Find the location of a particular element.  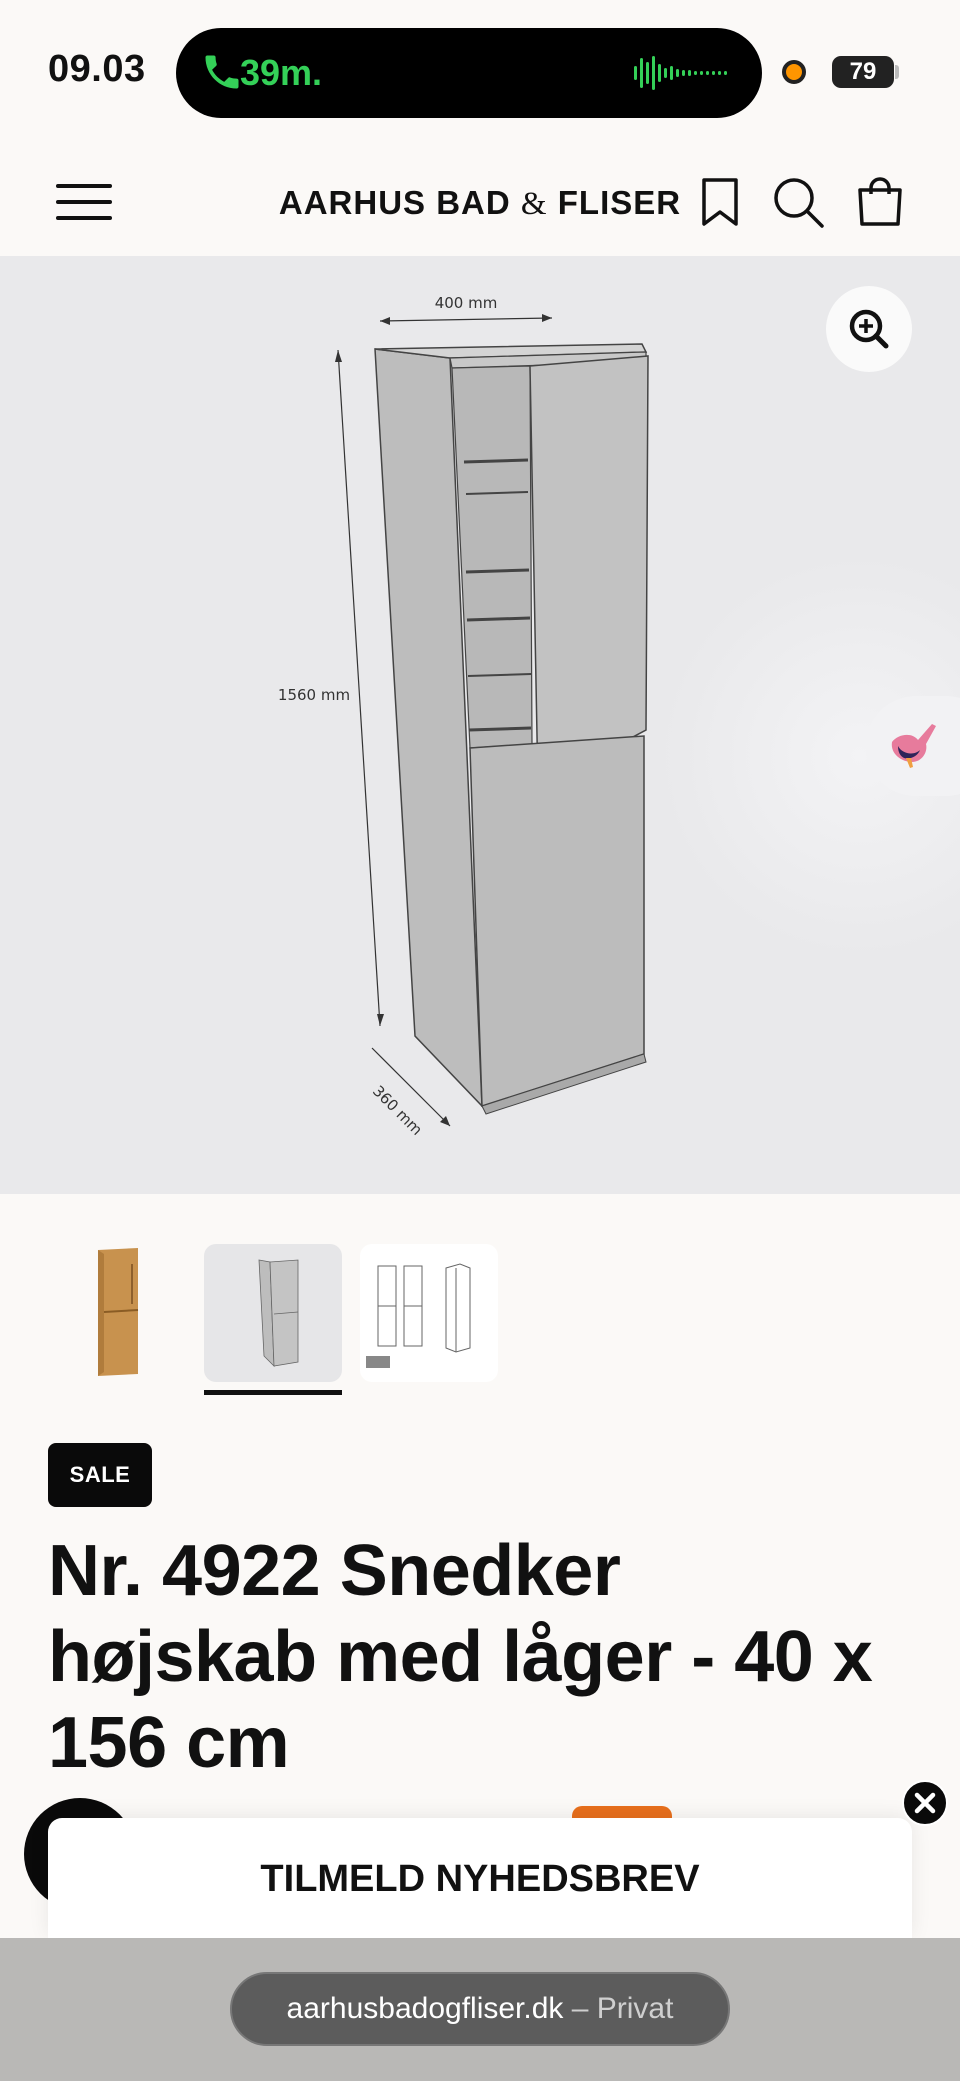

phone-icon is located at coordinates (222, 72).